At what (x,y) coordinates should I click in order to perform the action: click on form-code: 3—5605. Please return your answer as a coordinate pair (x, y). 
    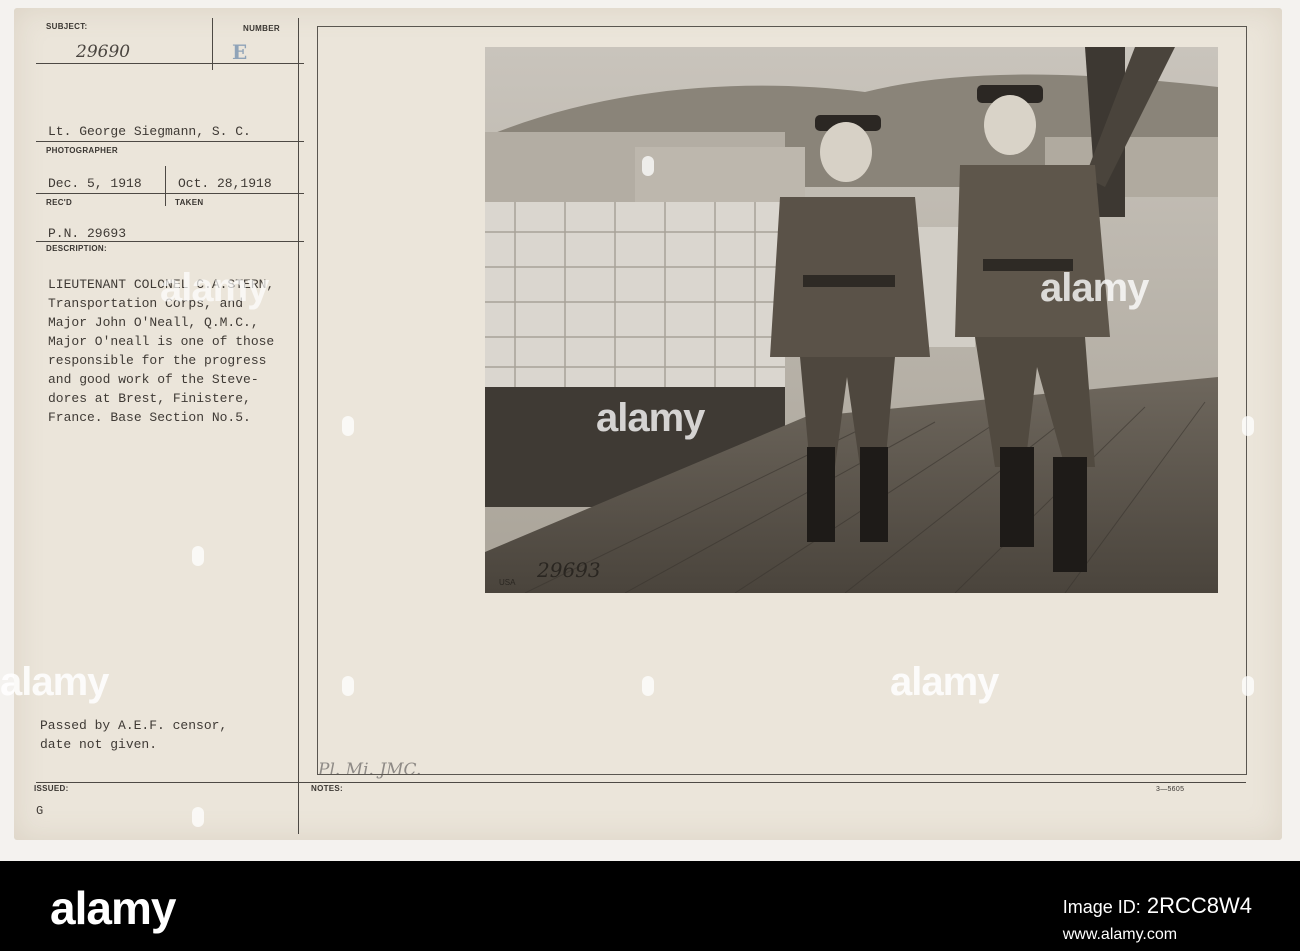
    Looking at the image, I should click on (1170, 789).